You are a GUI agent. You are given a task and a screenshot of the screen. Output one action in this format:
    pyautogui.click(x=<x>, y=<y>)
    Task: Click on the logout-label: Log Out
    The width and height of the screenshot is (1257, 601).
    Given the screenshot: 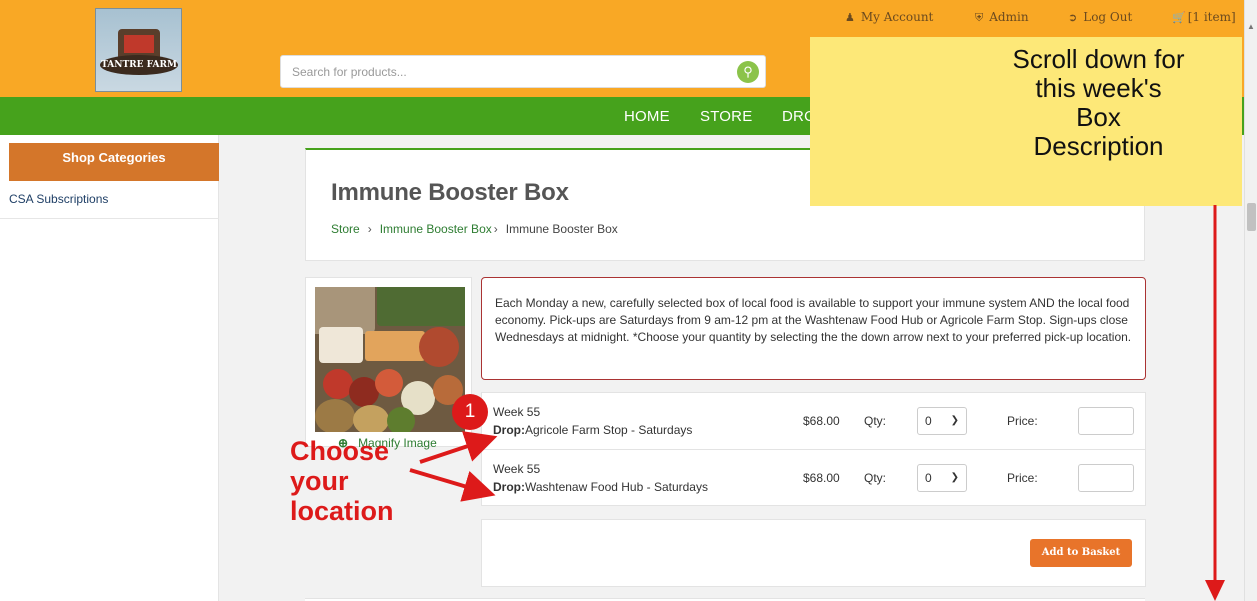 What is the action you would take?
    pyautogui.click(x=1108, y=17)
    